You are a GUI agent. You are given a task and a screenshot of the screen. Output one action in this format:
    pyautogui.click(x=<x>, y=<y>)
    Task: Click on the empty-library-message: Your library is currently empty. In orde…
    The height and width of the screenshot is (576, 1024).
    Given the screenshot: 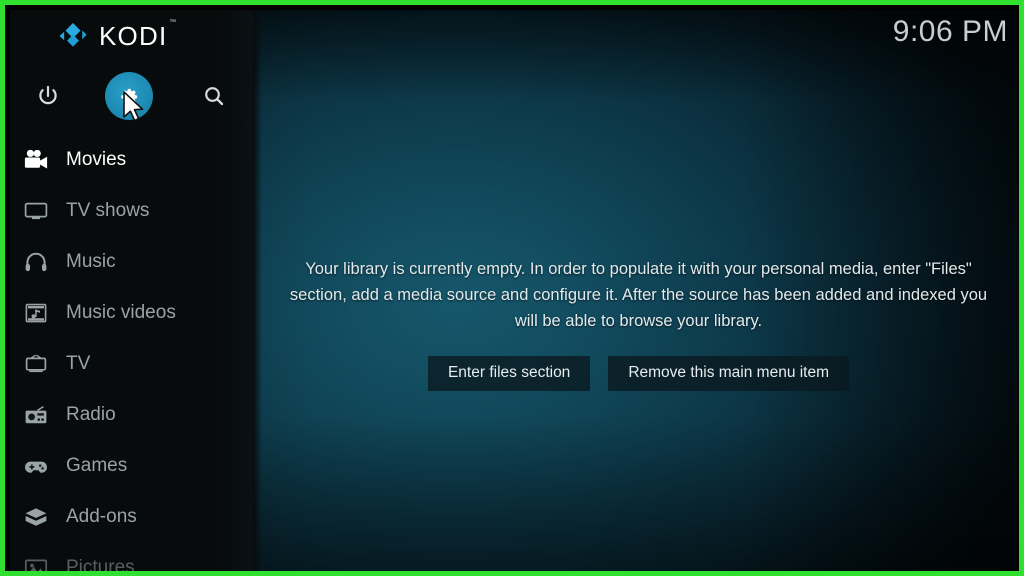 What is the action you would take?
    pyautogui.click(x=638, y=295)
    